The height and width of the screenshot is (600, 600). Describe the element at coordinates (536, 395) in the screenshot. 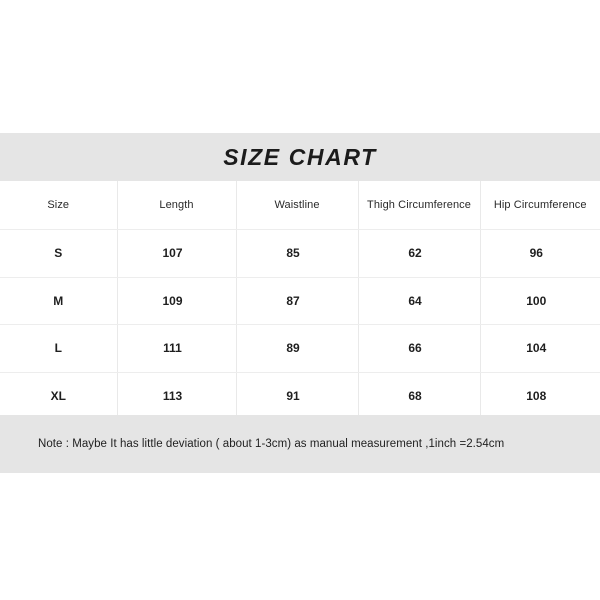

I see `cell-value: 108` at that location.